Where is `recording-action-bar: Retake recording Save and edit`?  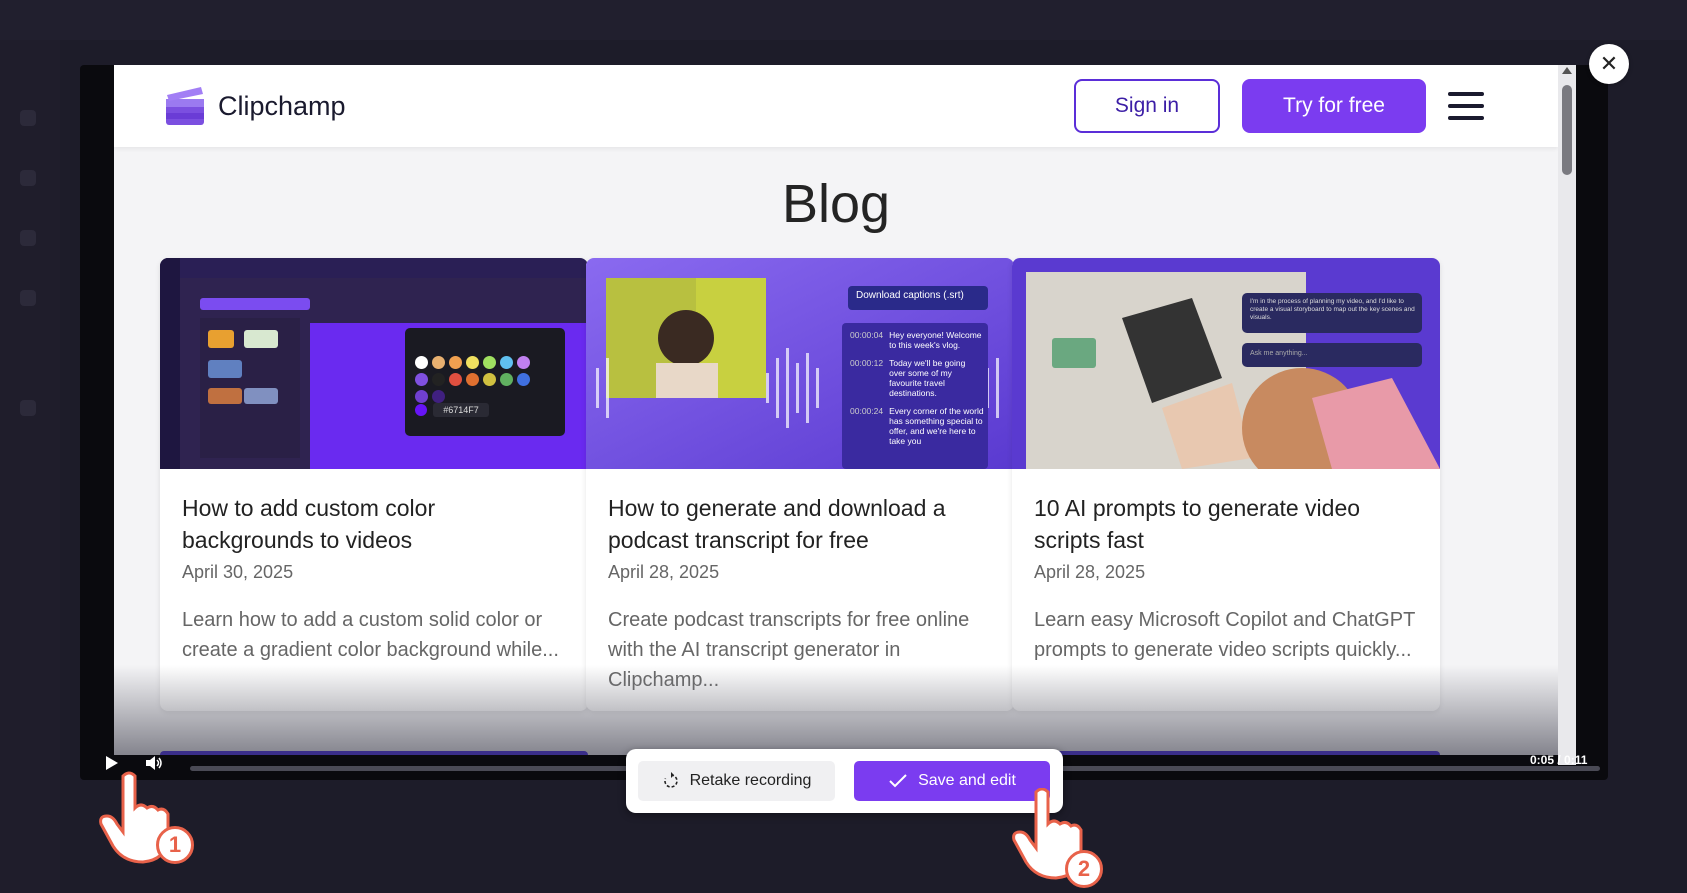
recording-action-bar: Retake recording Save and edit is located at coordinates (844, 781).